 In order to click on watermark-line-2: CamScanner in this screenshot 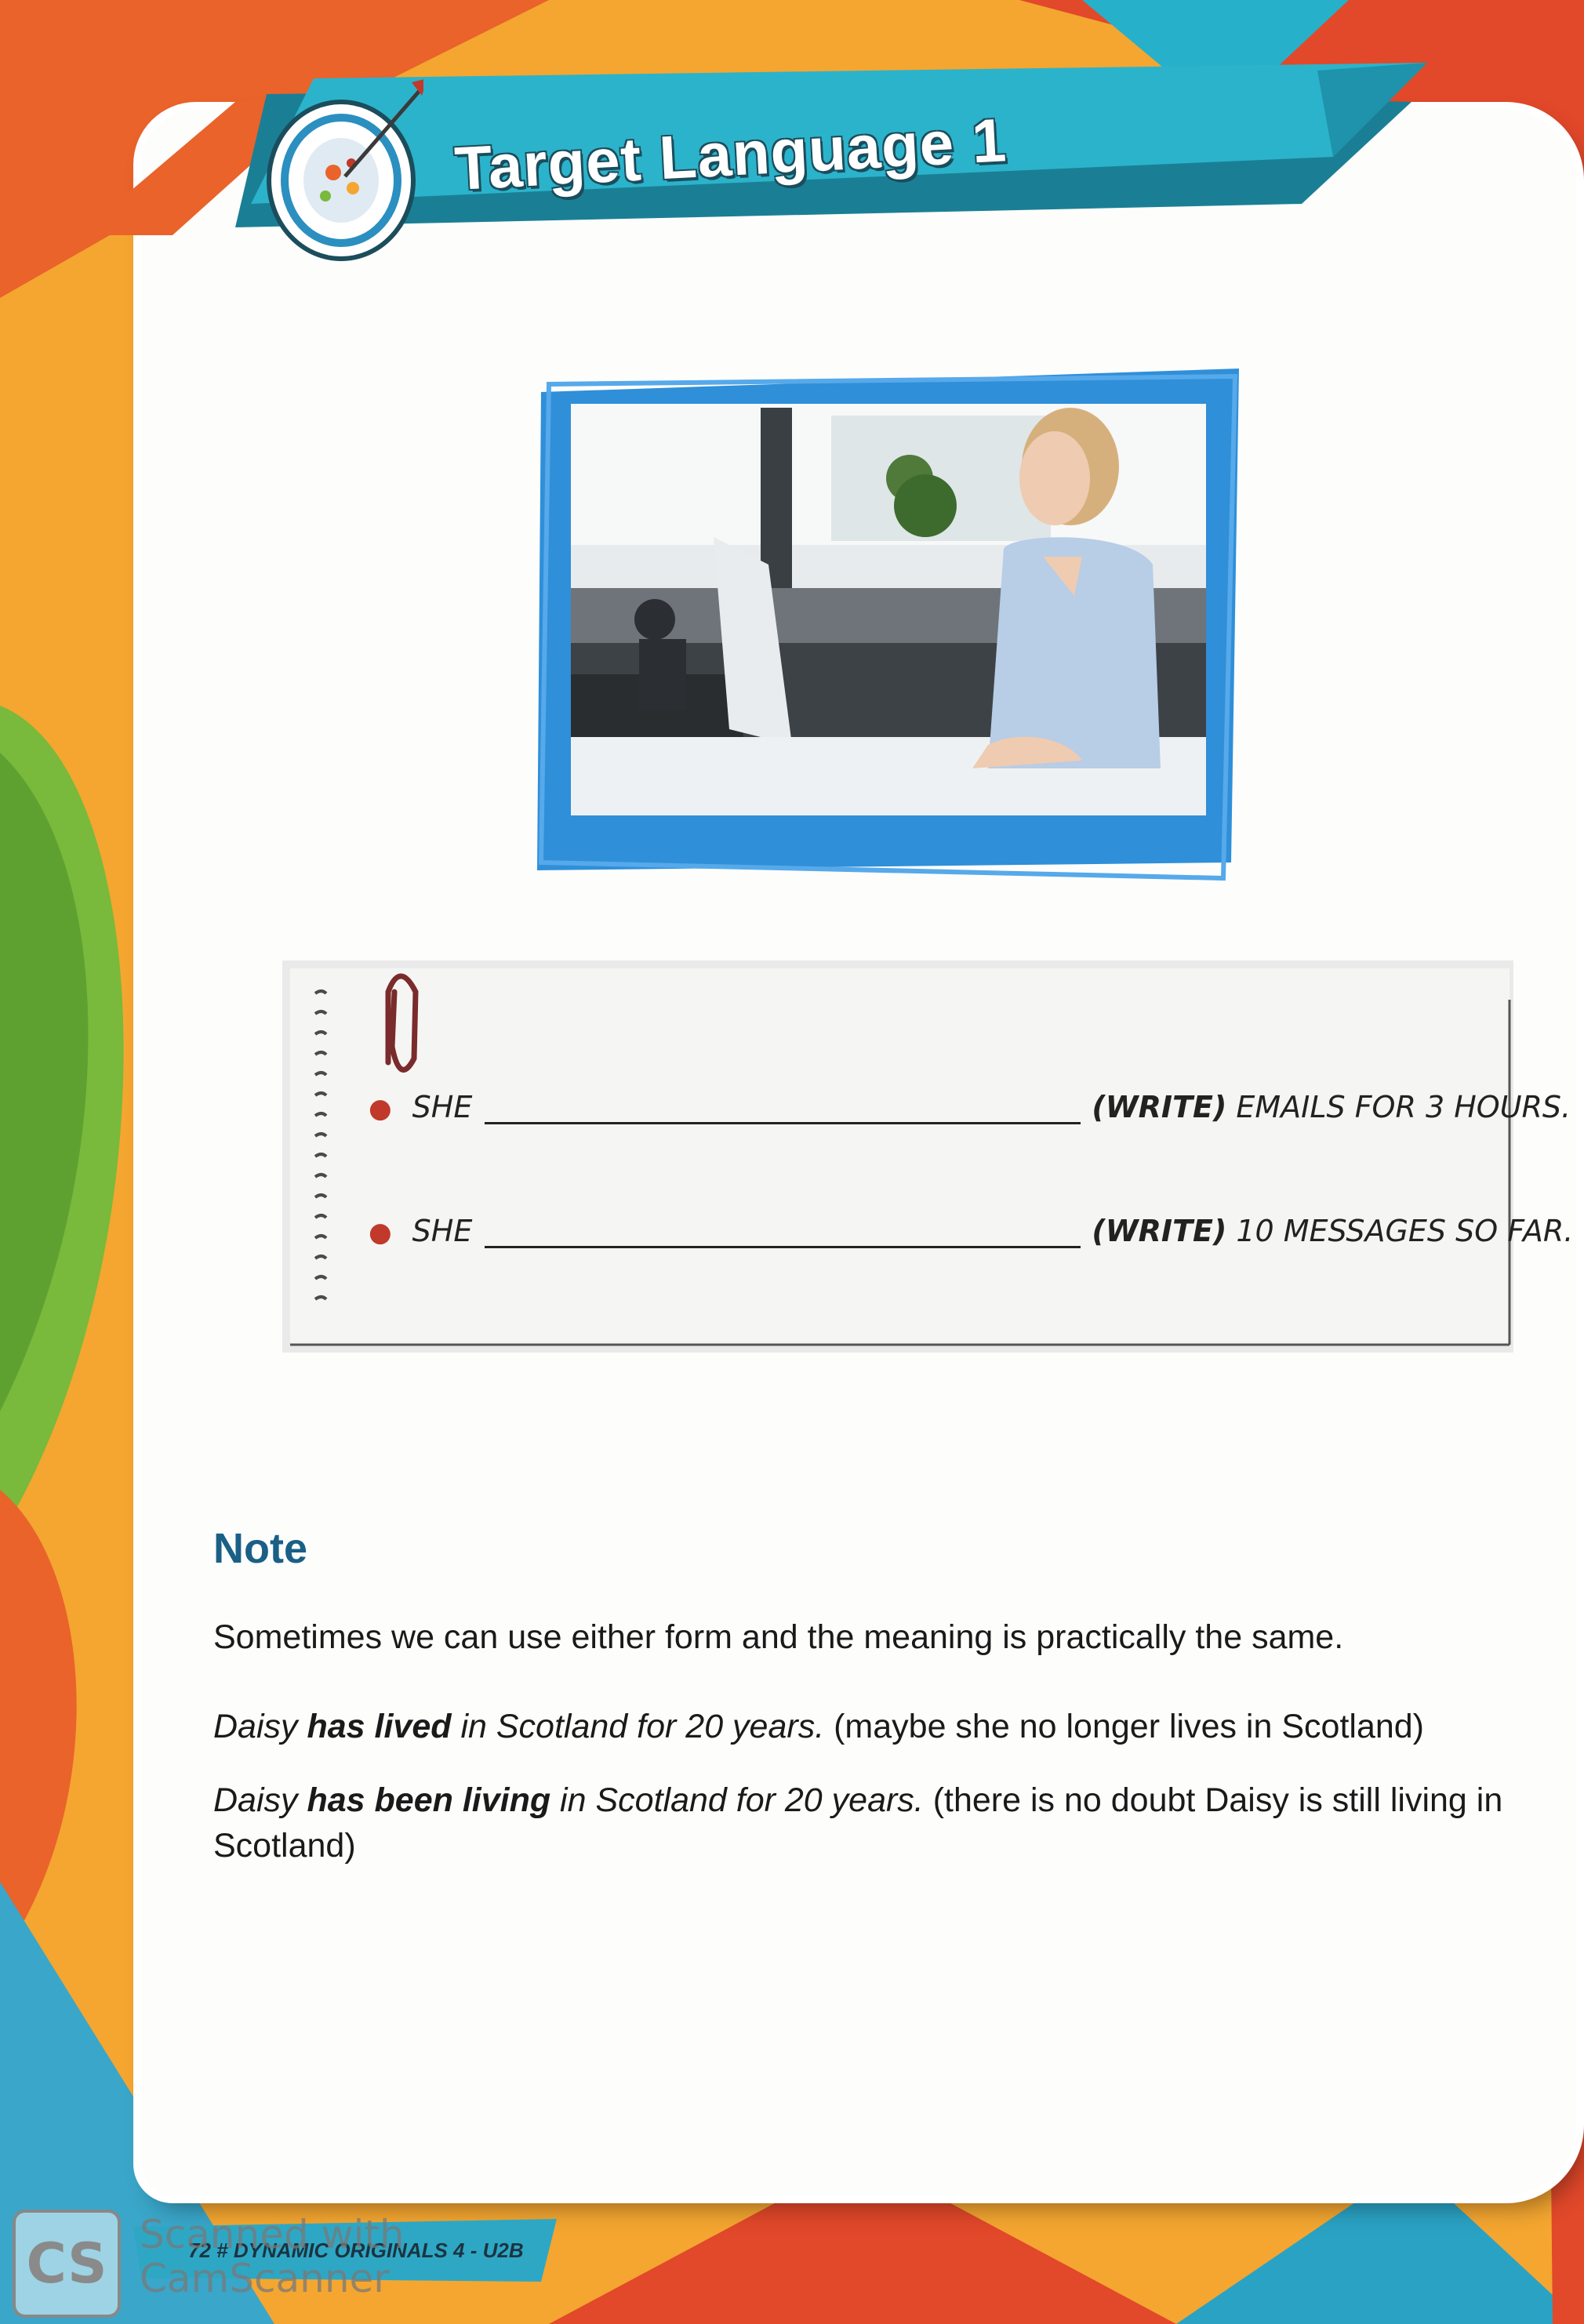, I will do `click(265, 2278)`.